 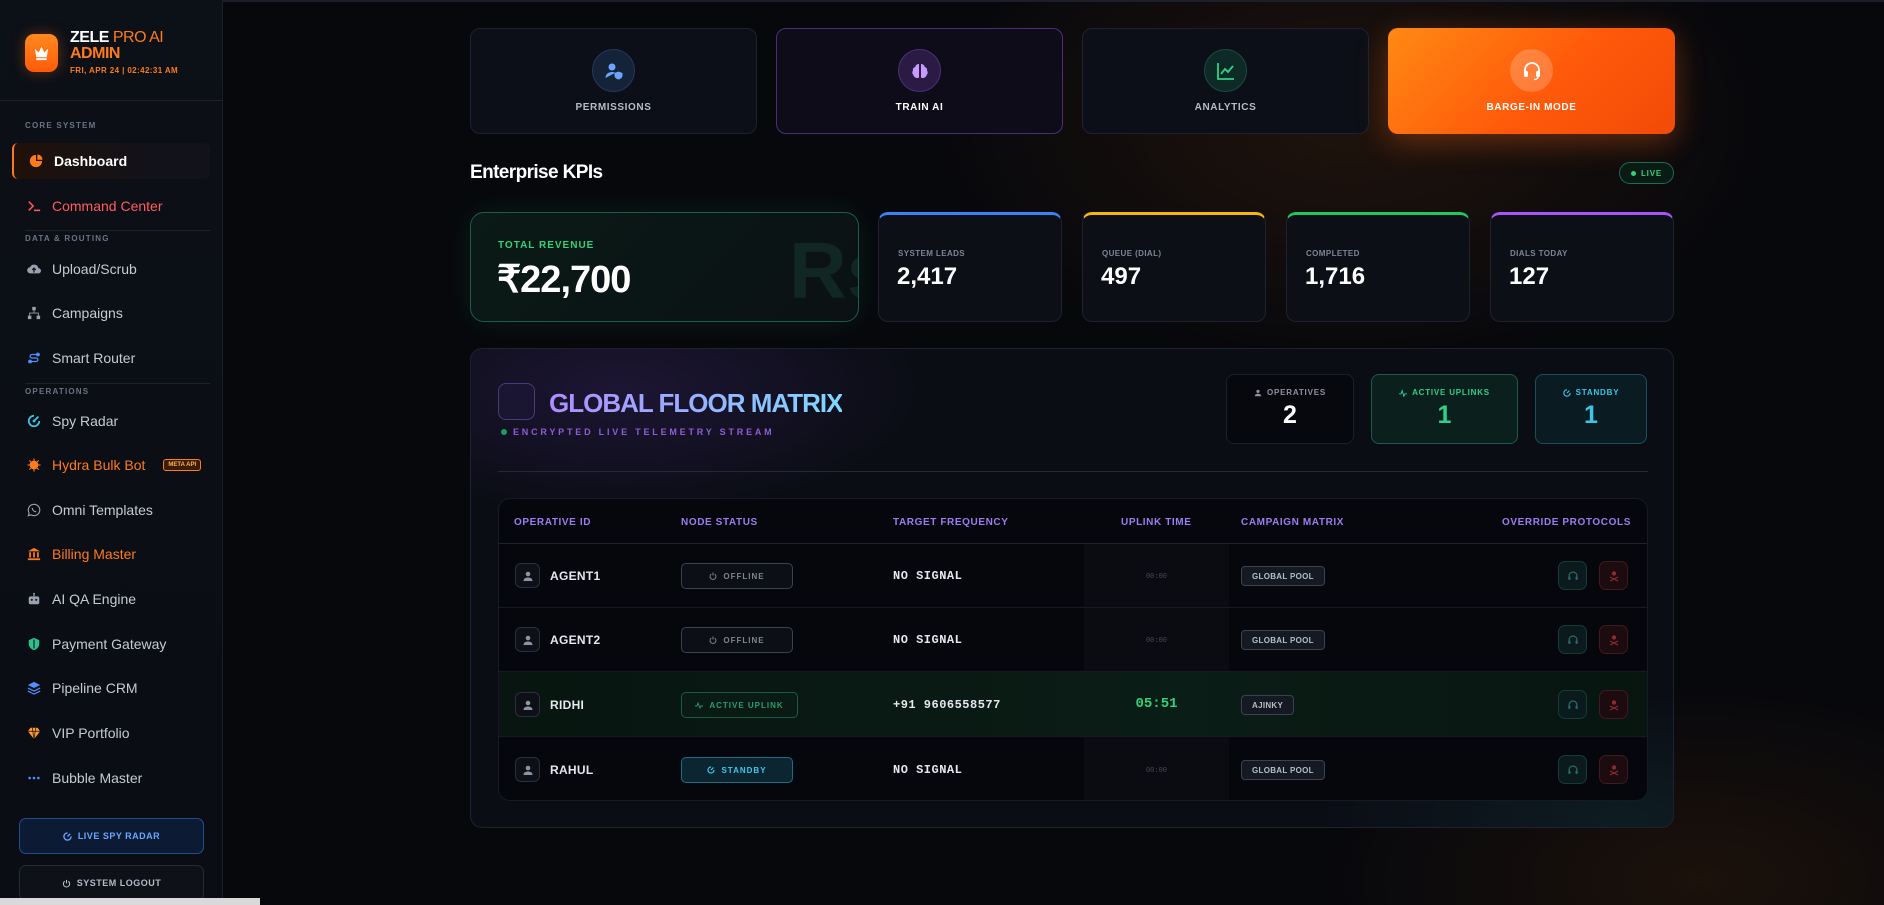 I want to click on counter-value: 1, so click(x=1444, y=415).